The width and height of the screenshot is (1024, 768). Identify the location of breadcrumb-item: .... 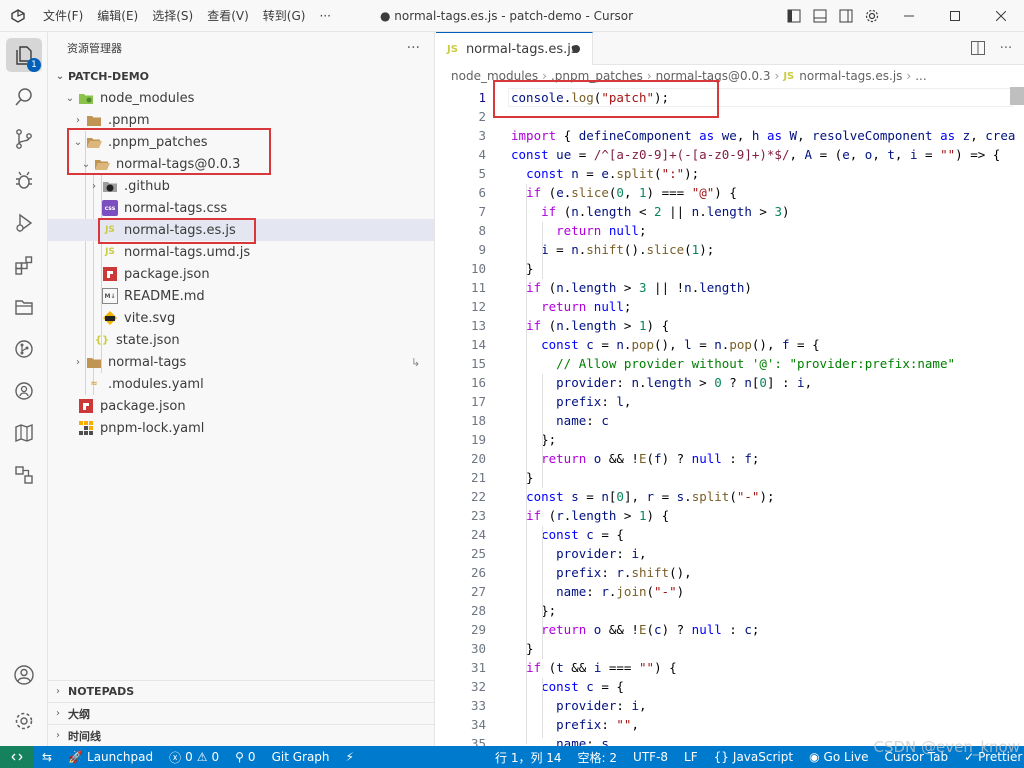
(920, 76).